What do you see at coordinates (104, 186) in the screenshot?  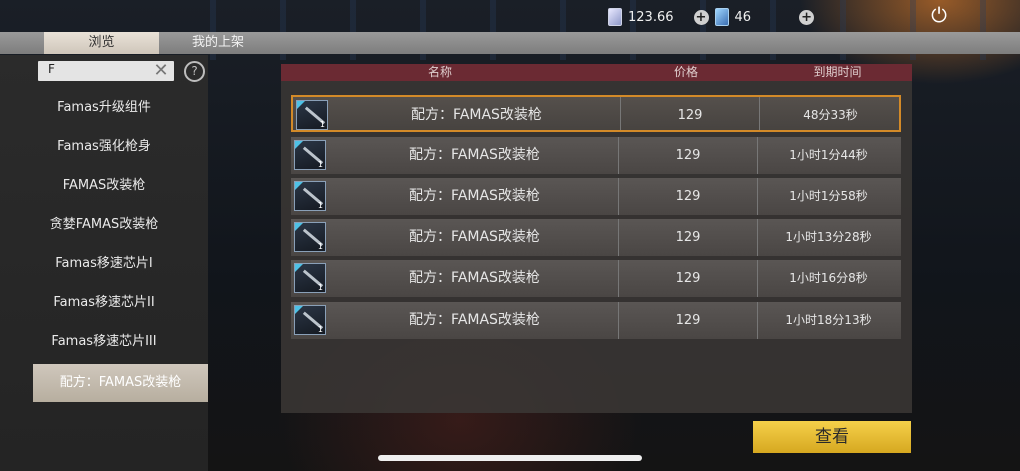 I see `sidebar-item: FAMAS改装枪` at bounding box center [104, 186].